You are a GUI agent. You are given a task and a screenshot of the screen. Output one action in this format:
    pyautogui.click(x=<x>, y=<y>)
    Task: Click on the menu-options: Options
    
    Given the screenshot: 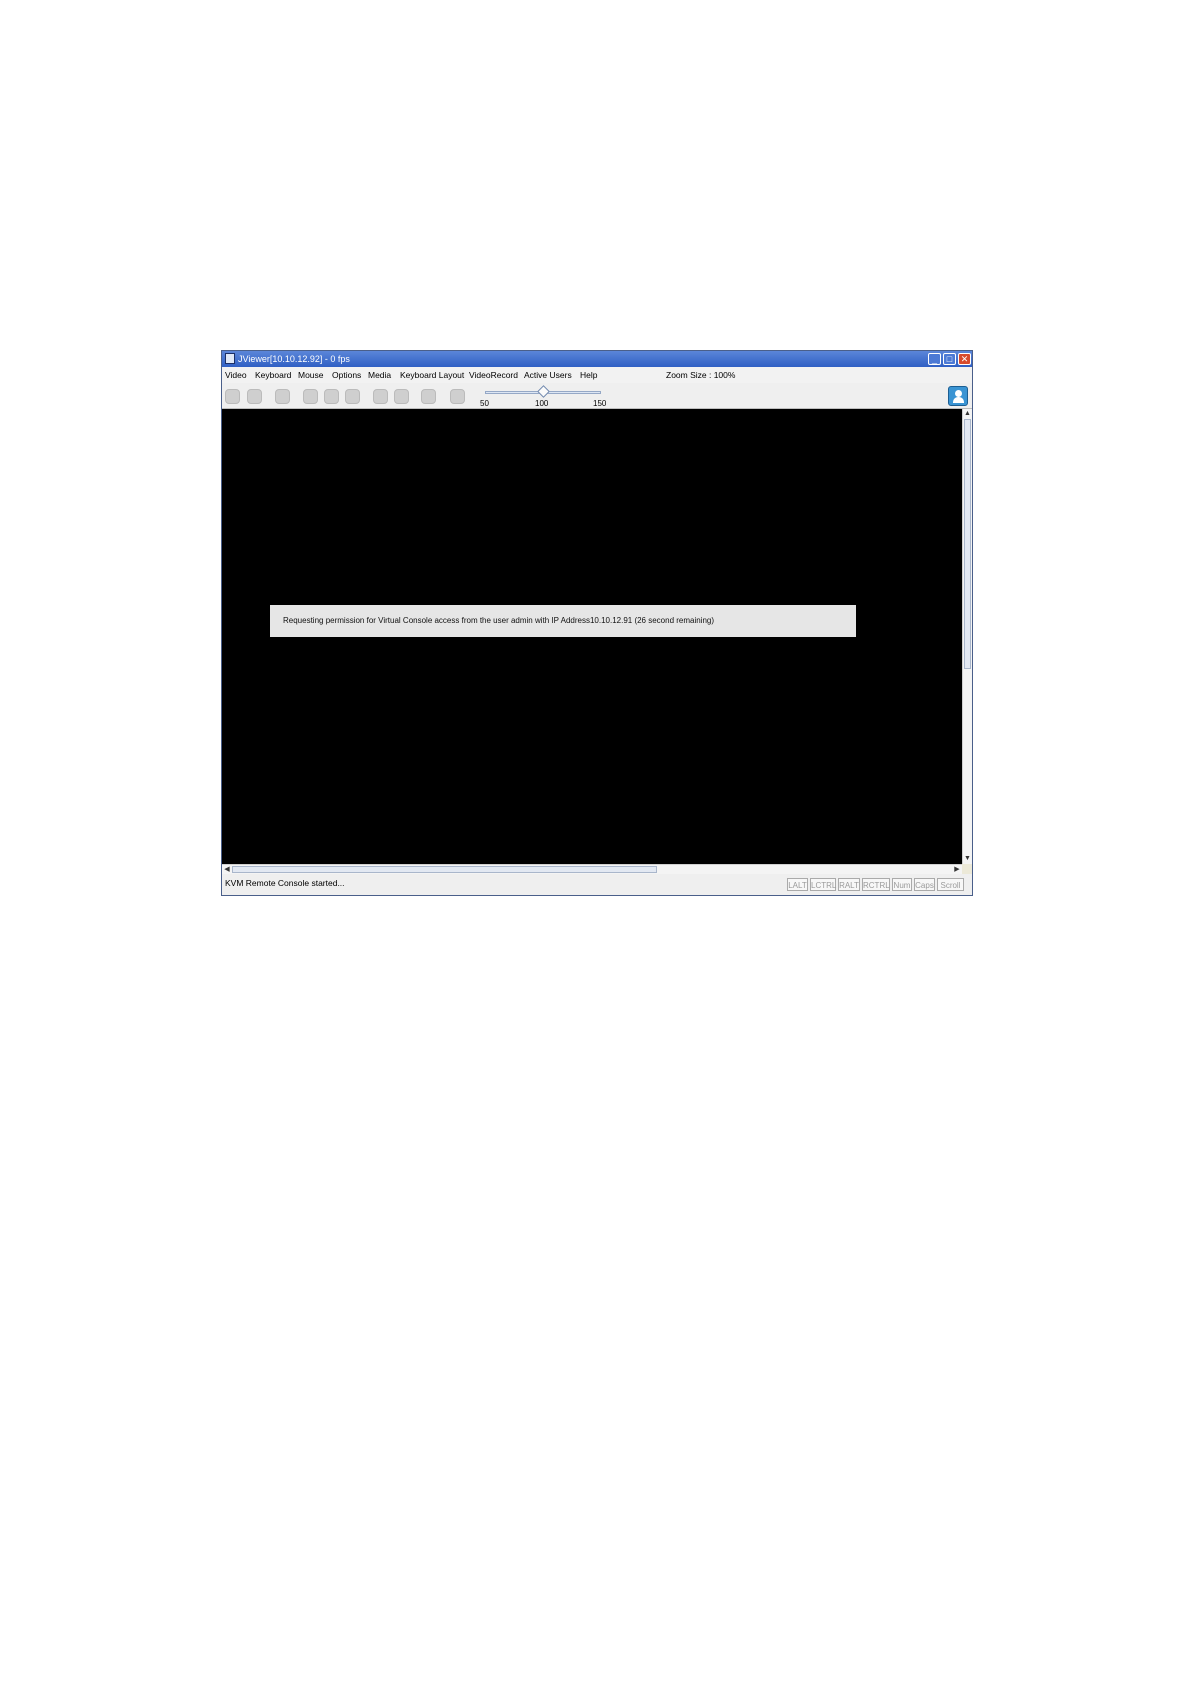 What is the action you would take?
    pyautogui.click(x=346, y=375)
    